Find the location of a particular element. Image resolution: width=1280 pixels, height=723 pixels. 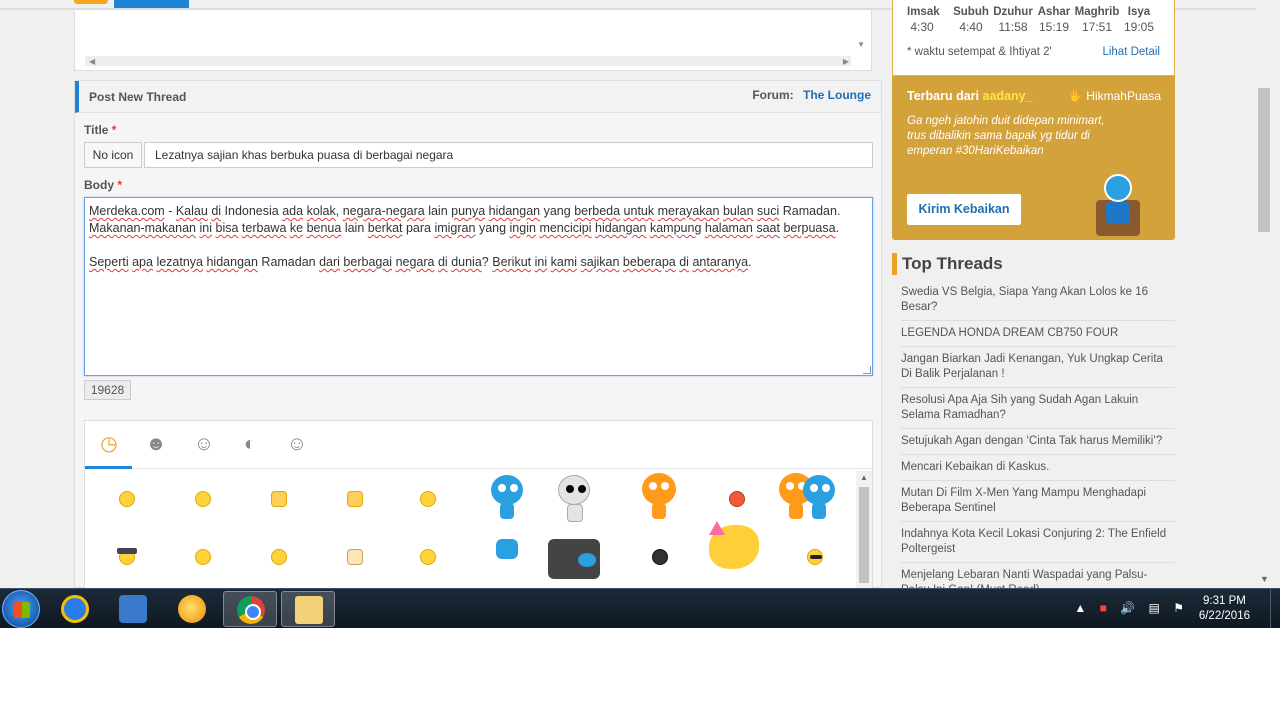

horizontal-scrollbar is located at coordinates (468, 61).